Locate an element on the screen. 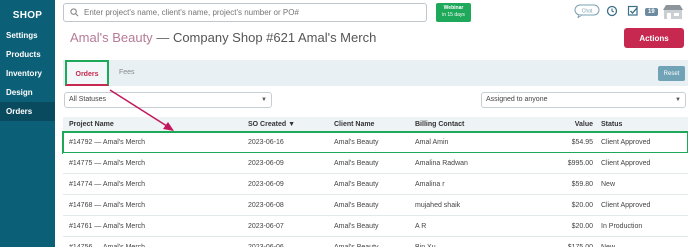  header-value: Value is located at coordinates (563, 124).